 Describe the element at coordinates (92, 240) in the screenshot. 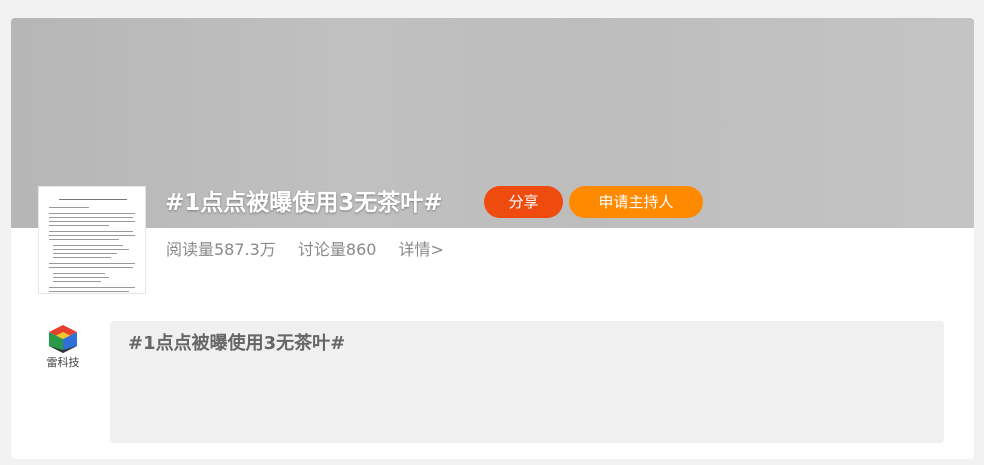

I see `topic-thumbnail` at that location.